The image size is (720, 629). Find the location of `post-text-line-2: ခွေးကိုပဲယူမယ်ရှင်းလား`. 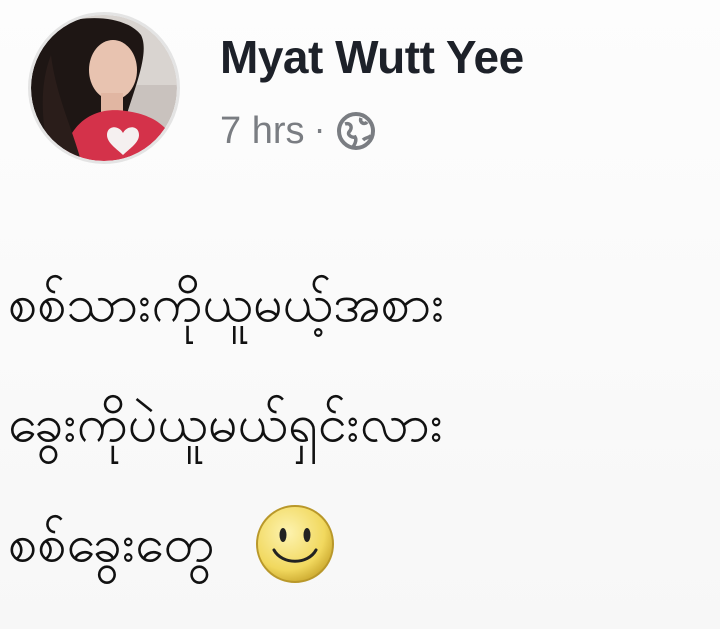

post-text-line-2: ခွေးကိုပဲယူမယ်ရှင်းလား is located at coordinates (226, 424).